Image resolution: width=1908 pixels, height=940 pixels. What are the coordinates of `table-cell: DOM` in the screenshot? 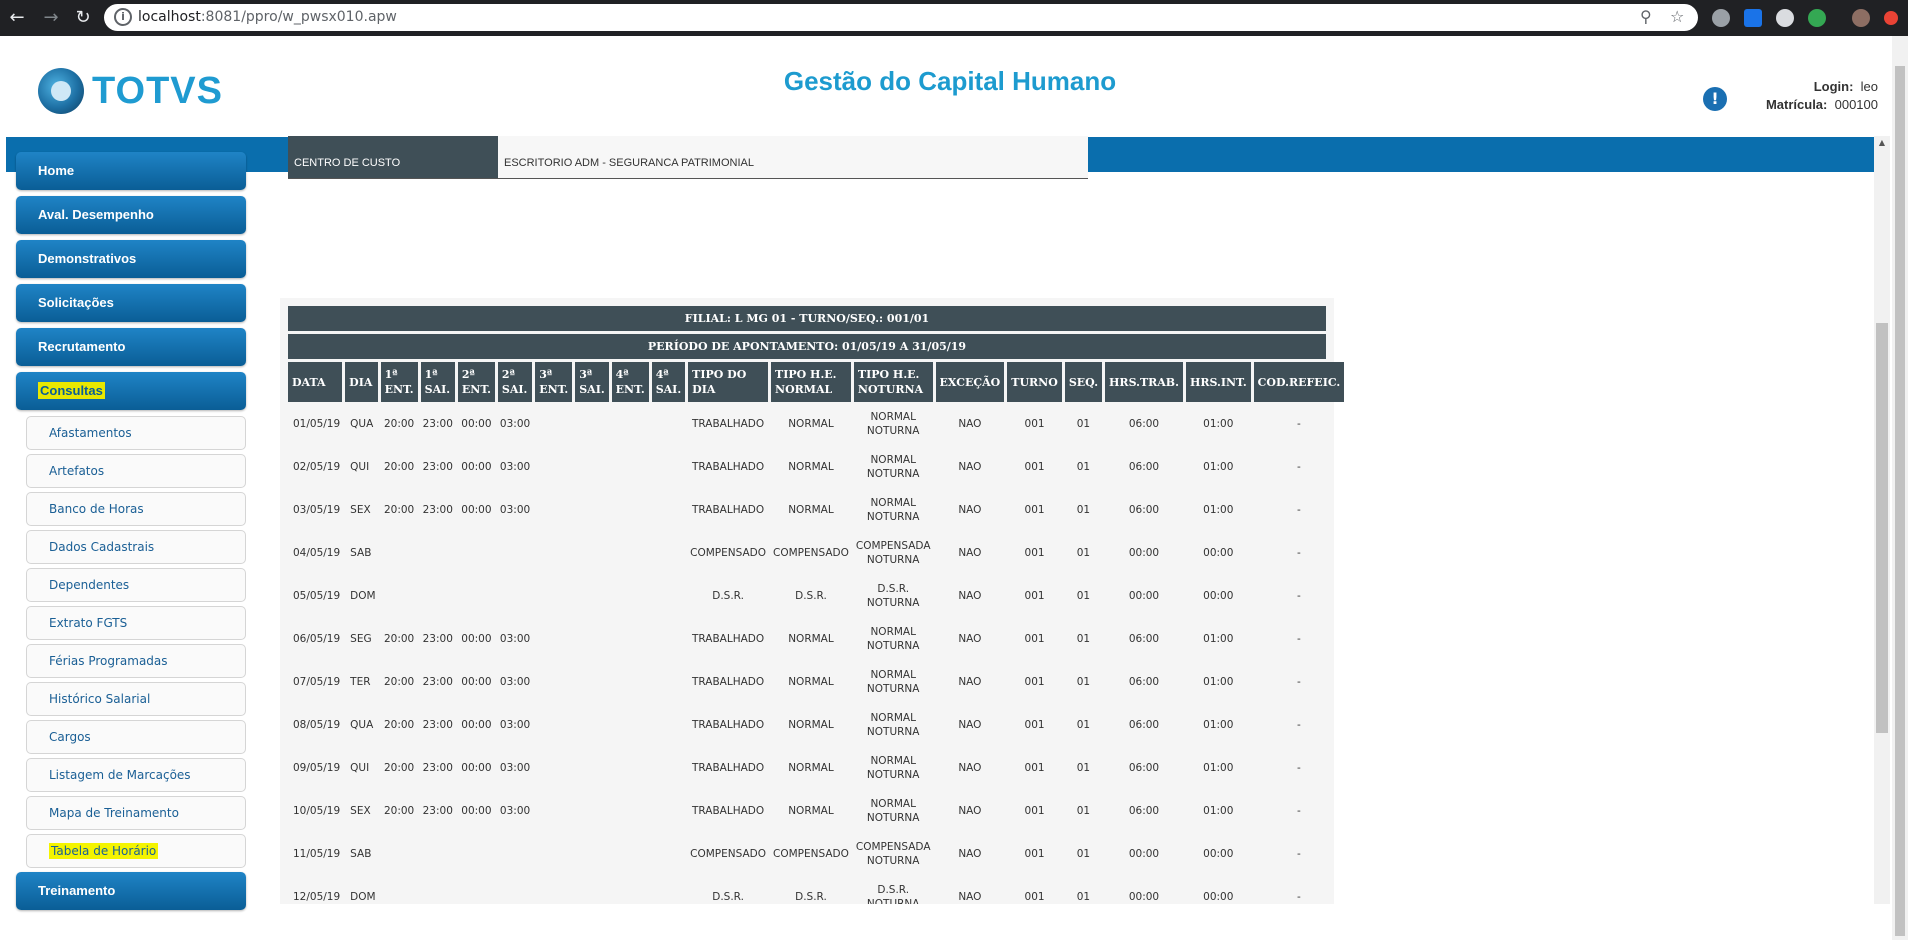 It's located at (363, 595).